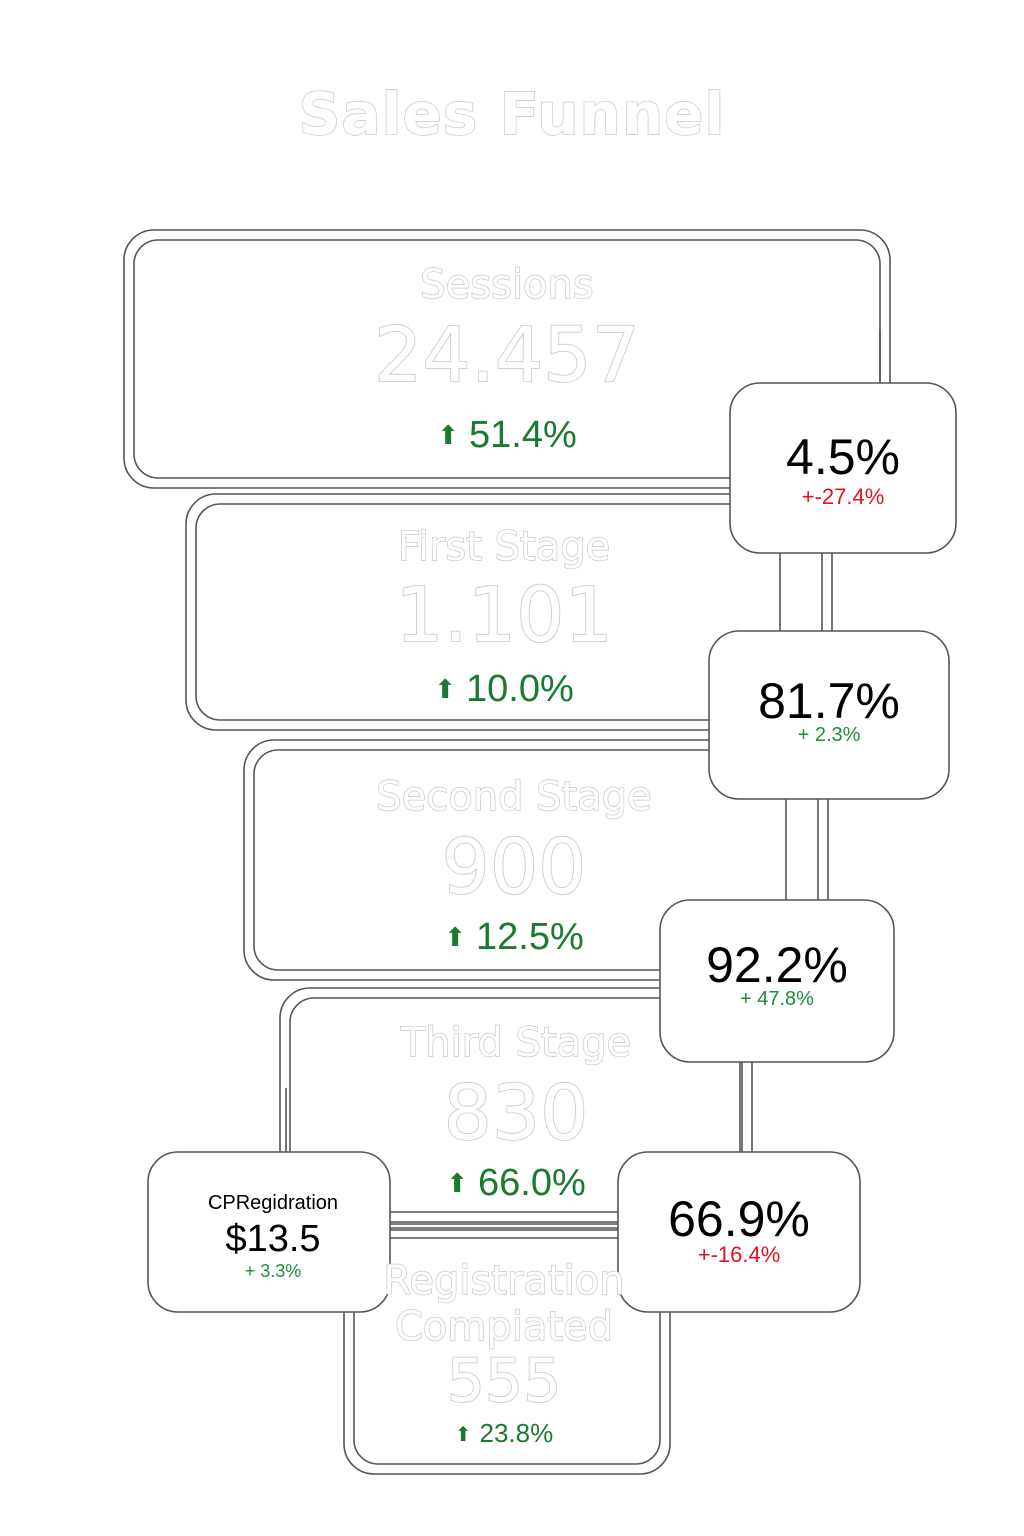 The width and height of the screenshot is (1024, 1536). Describe the element at coordinates (516, 1112) in the screenshot. I see `stage-value-third: 830` at that location.